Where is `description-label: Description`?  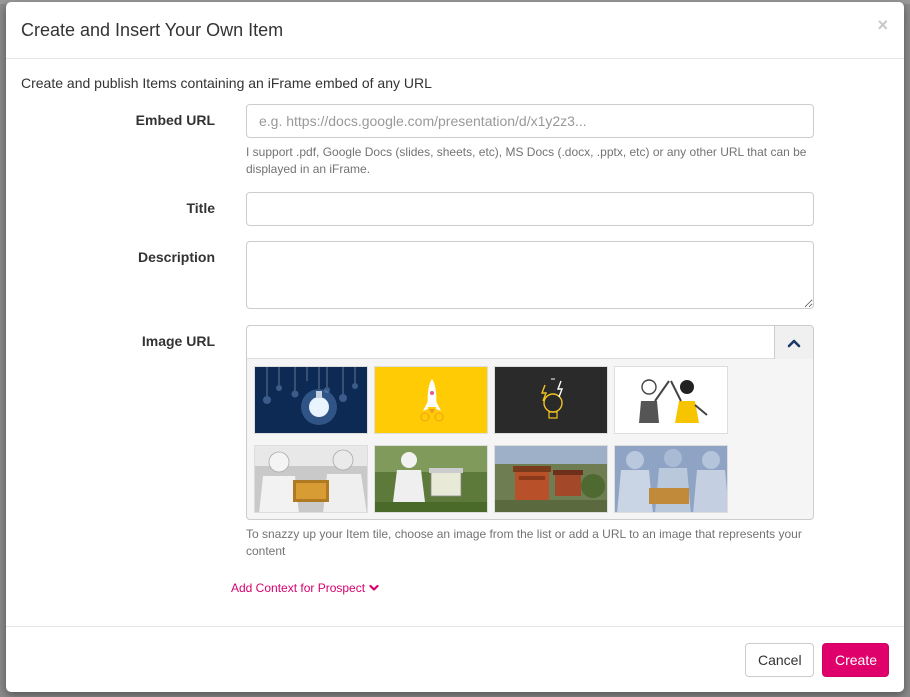 description-label: Description is located at coordinates (176, 257).